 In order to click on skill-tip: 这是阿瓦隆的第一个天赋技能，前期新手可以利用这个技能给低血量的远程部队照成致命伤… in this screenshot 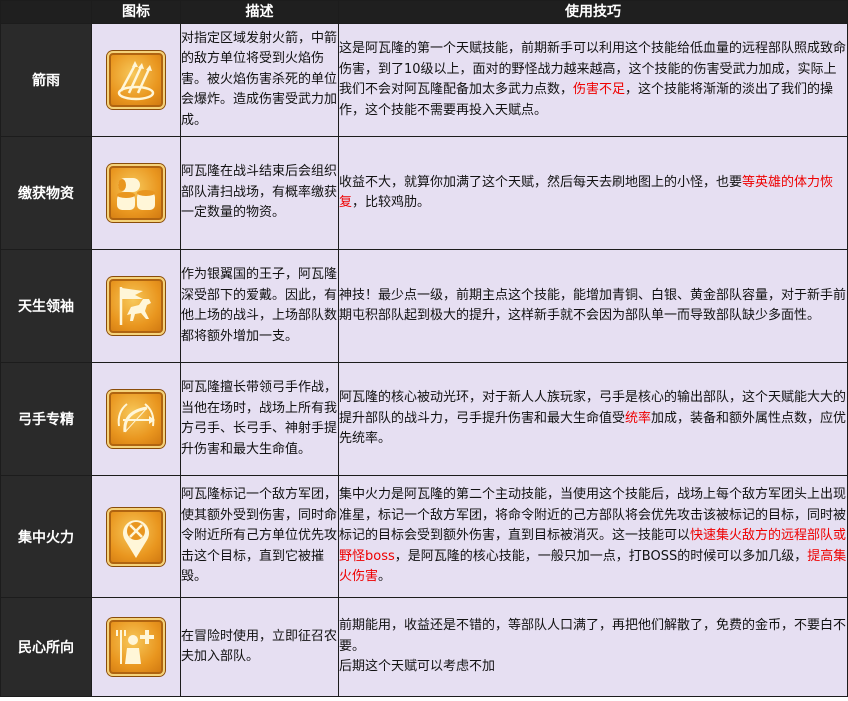, I will do `click(593, 80)`.